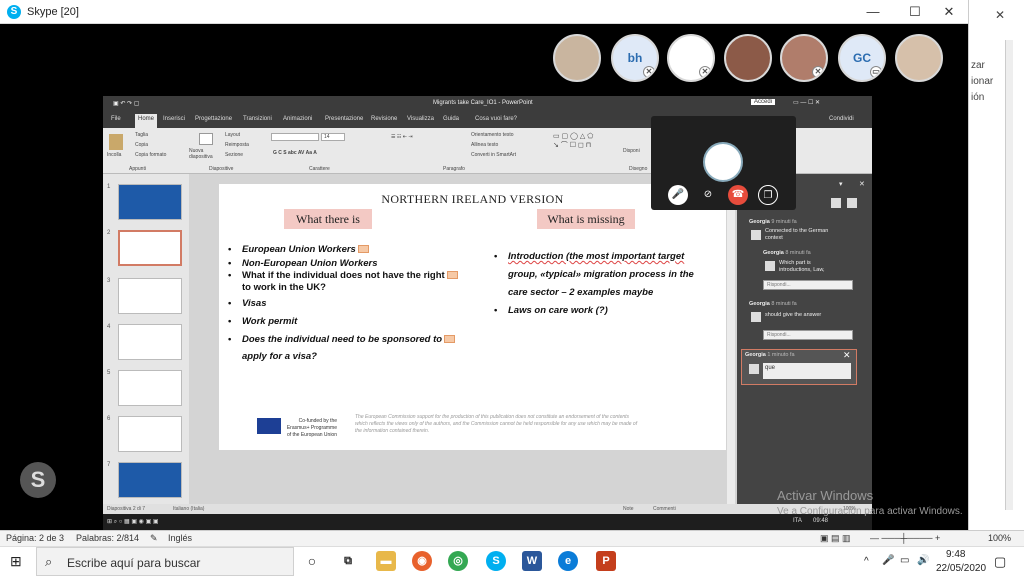  Describe the element at coordinates (232, 135) in the screenshot. I see `layout-button: Layout` at that location.